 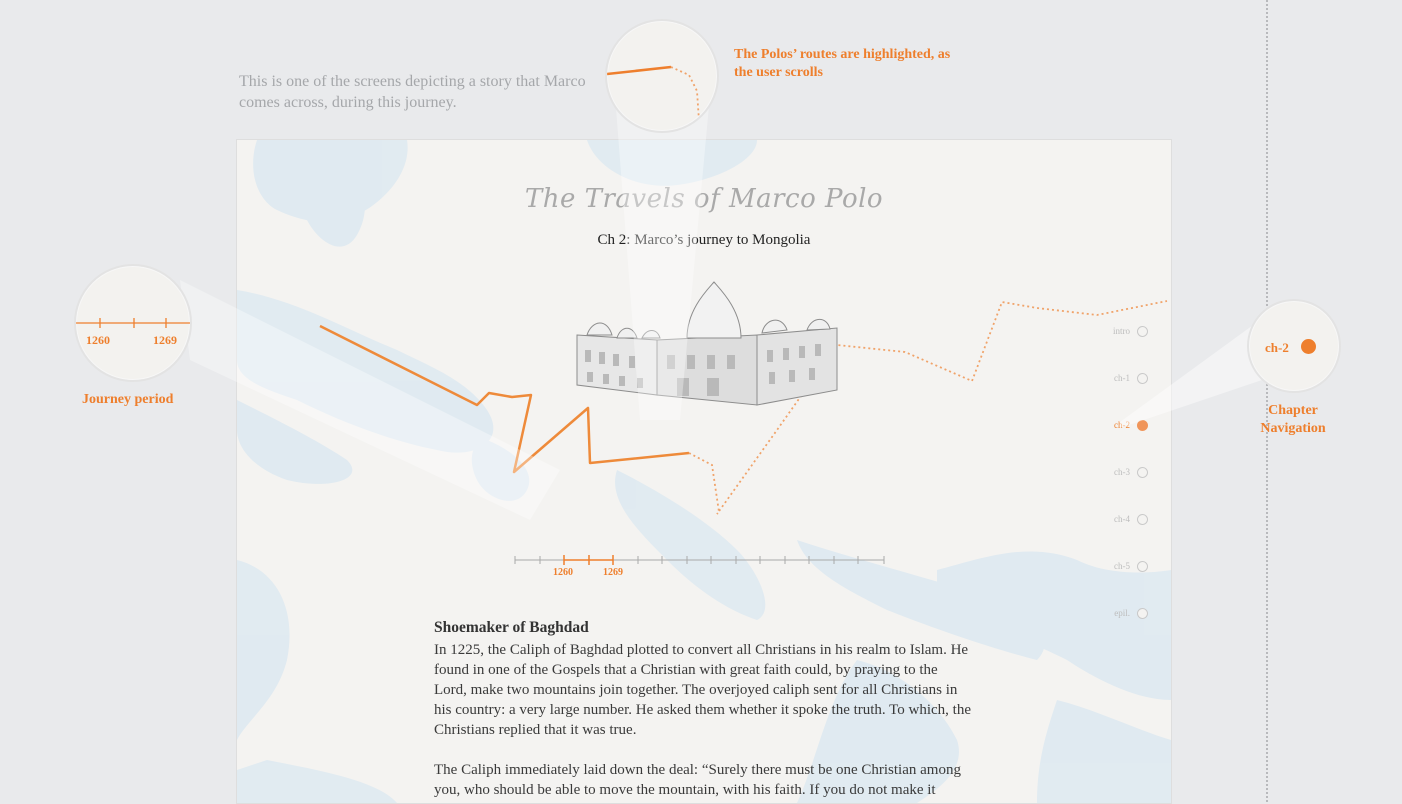 What do you see at coordinates (662, 76) in the screenshot?
I see `routes-callout` at bounding box center [662, 76].